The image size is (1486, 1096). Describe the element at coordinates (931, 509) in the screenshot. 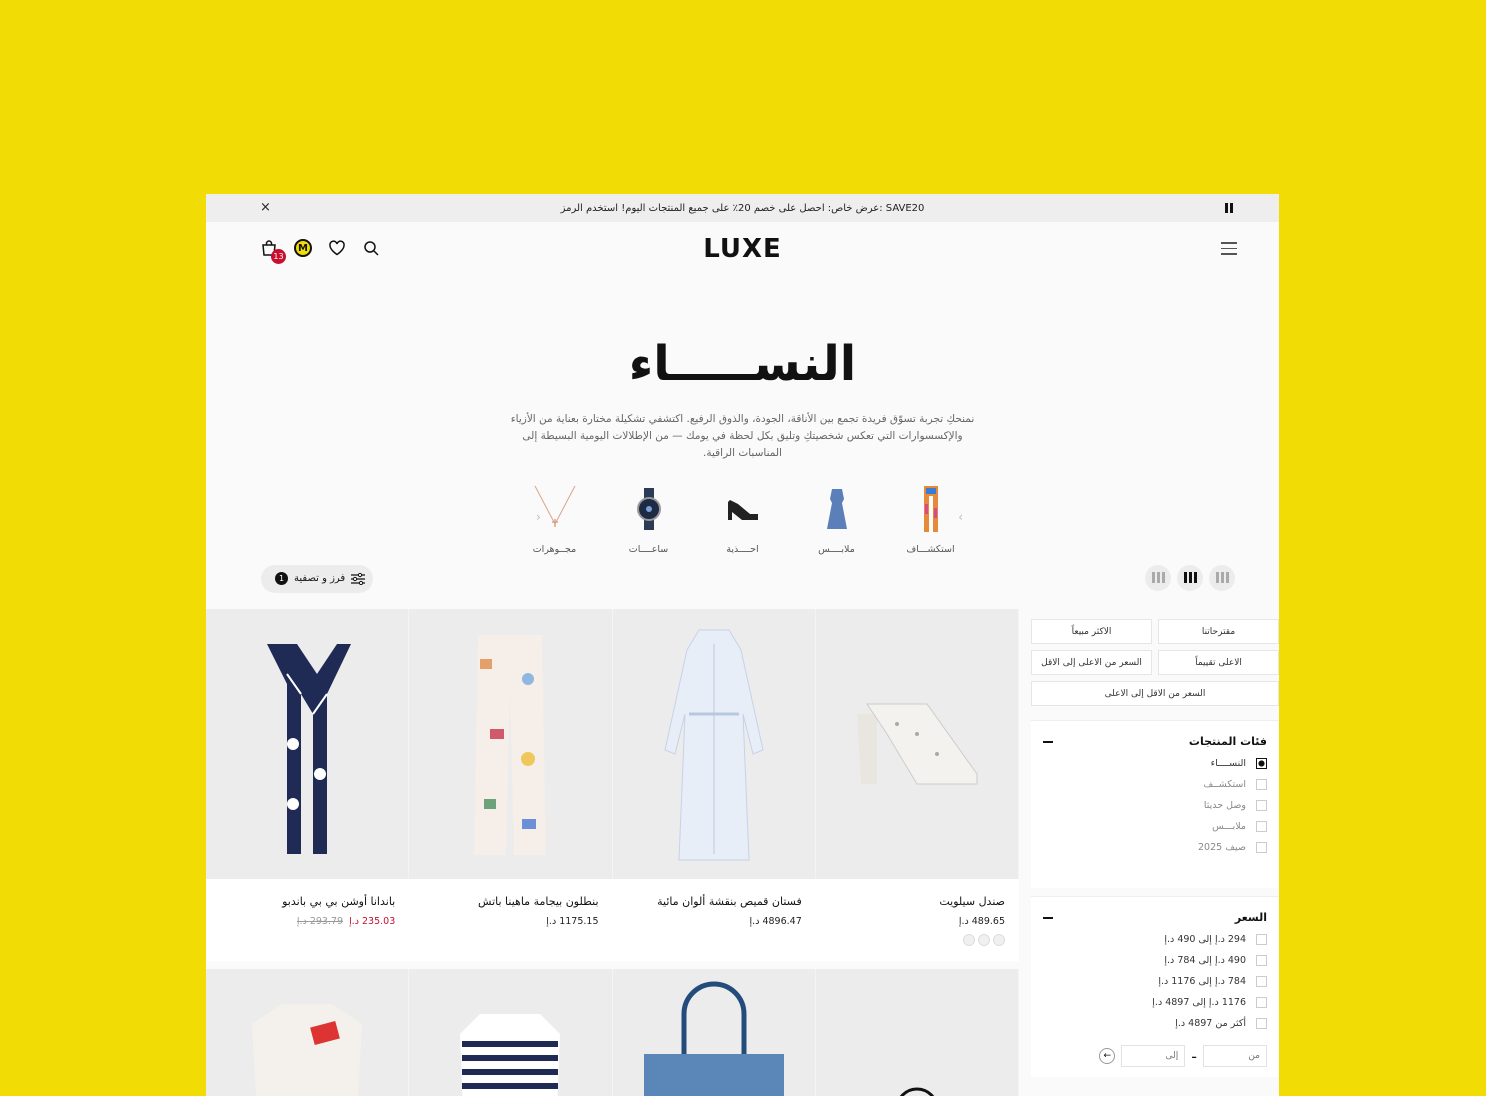

I see `scarf-icon` at that location.